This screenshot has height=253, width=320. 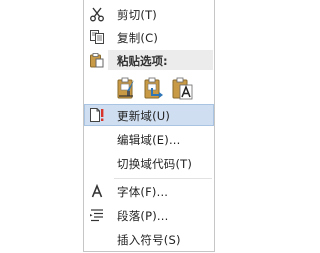 What do you see at coordinates (155, 164) in the screenshot?
I see `menu-item-label: 切换域代码(T)` at bounding box center [155, 164].